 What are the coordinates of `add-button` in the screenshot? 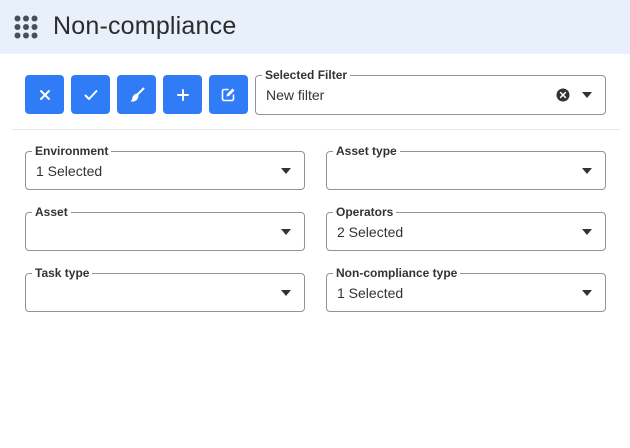 It's located at (182, 94).